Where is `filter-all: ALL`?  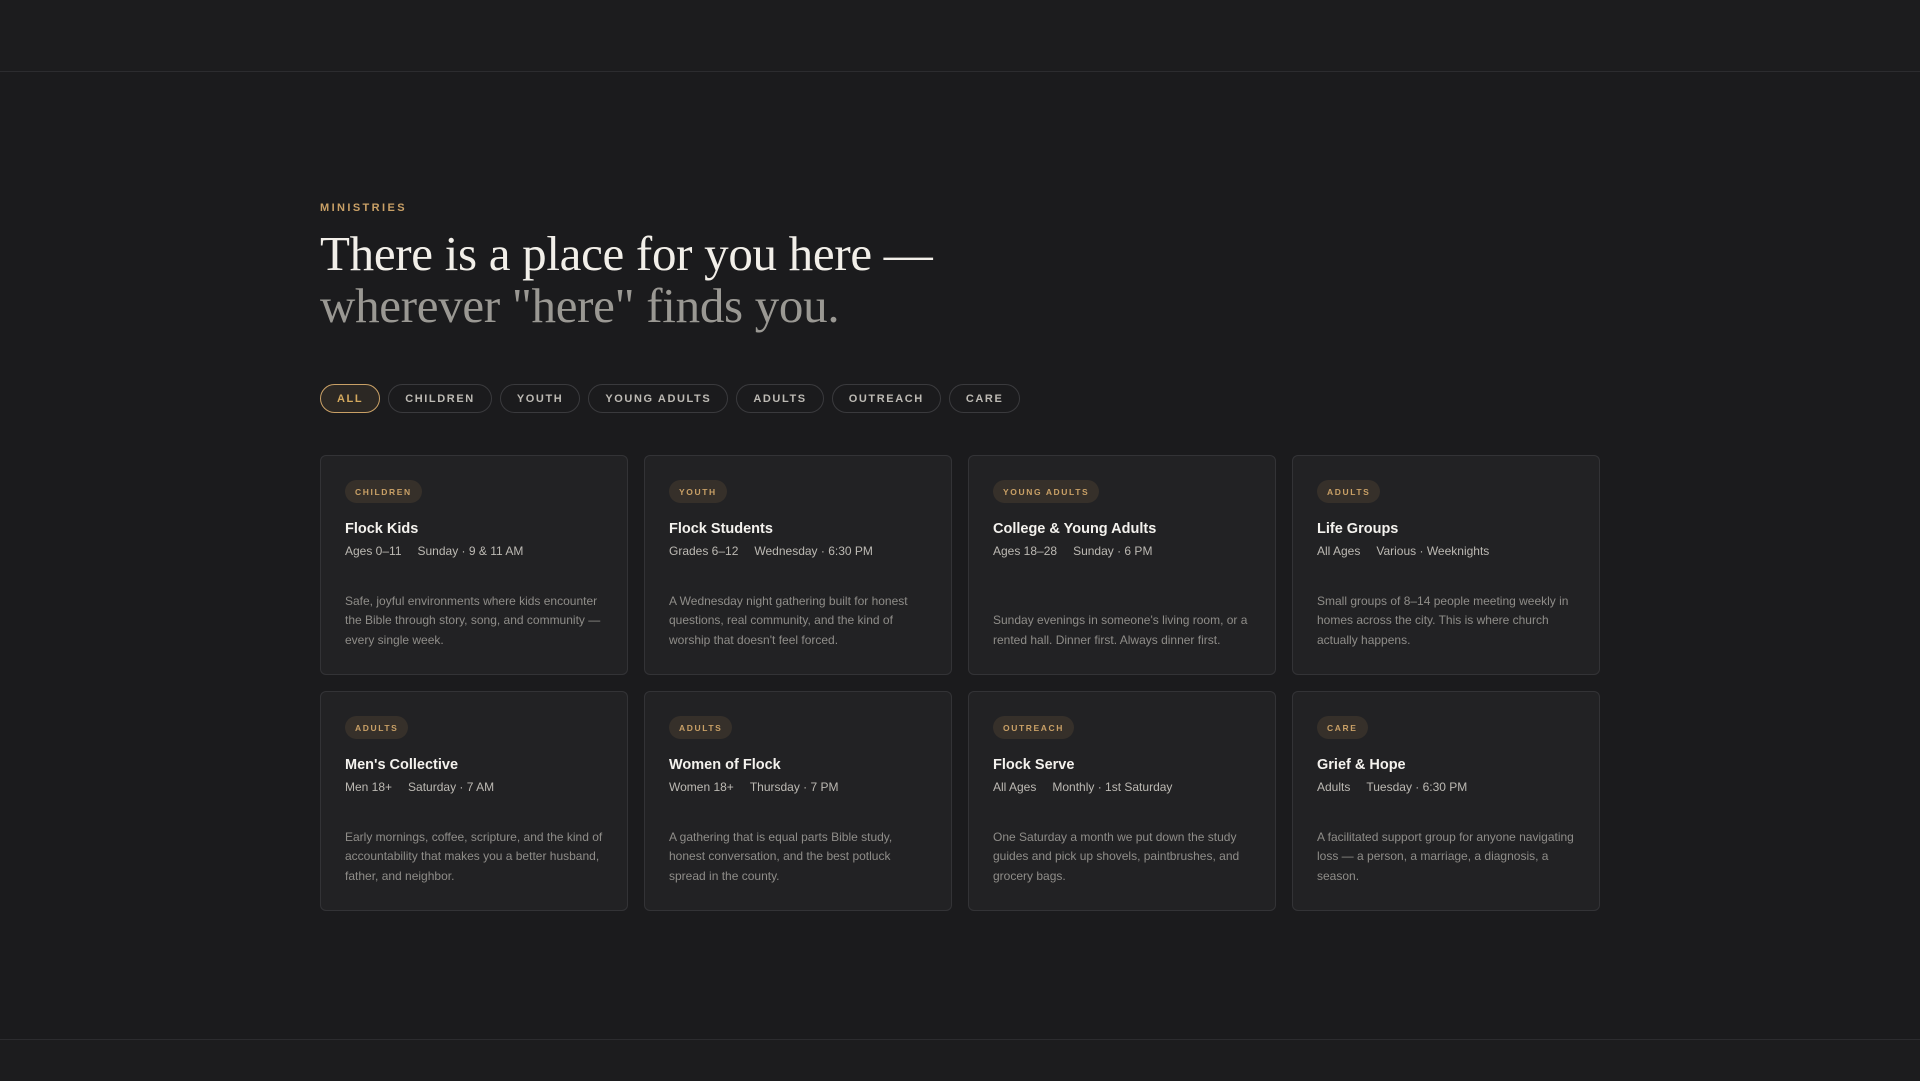 filter-all: ALL is located at coordinates (350, 398).